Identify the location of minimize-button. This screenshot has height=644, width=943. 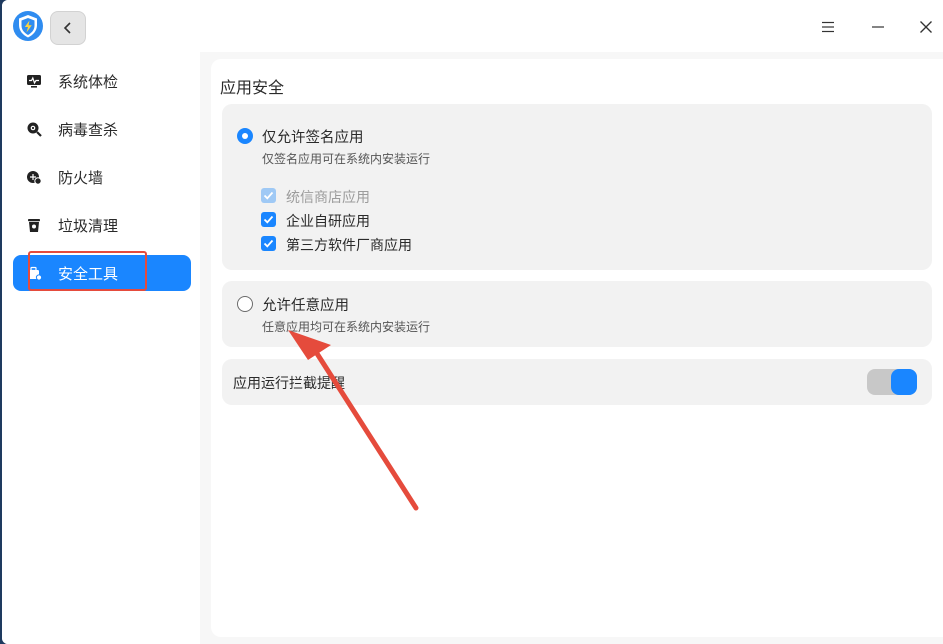
(878, 27).